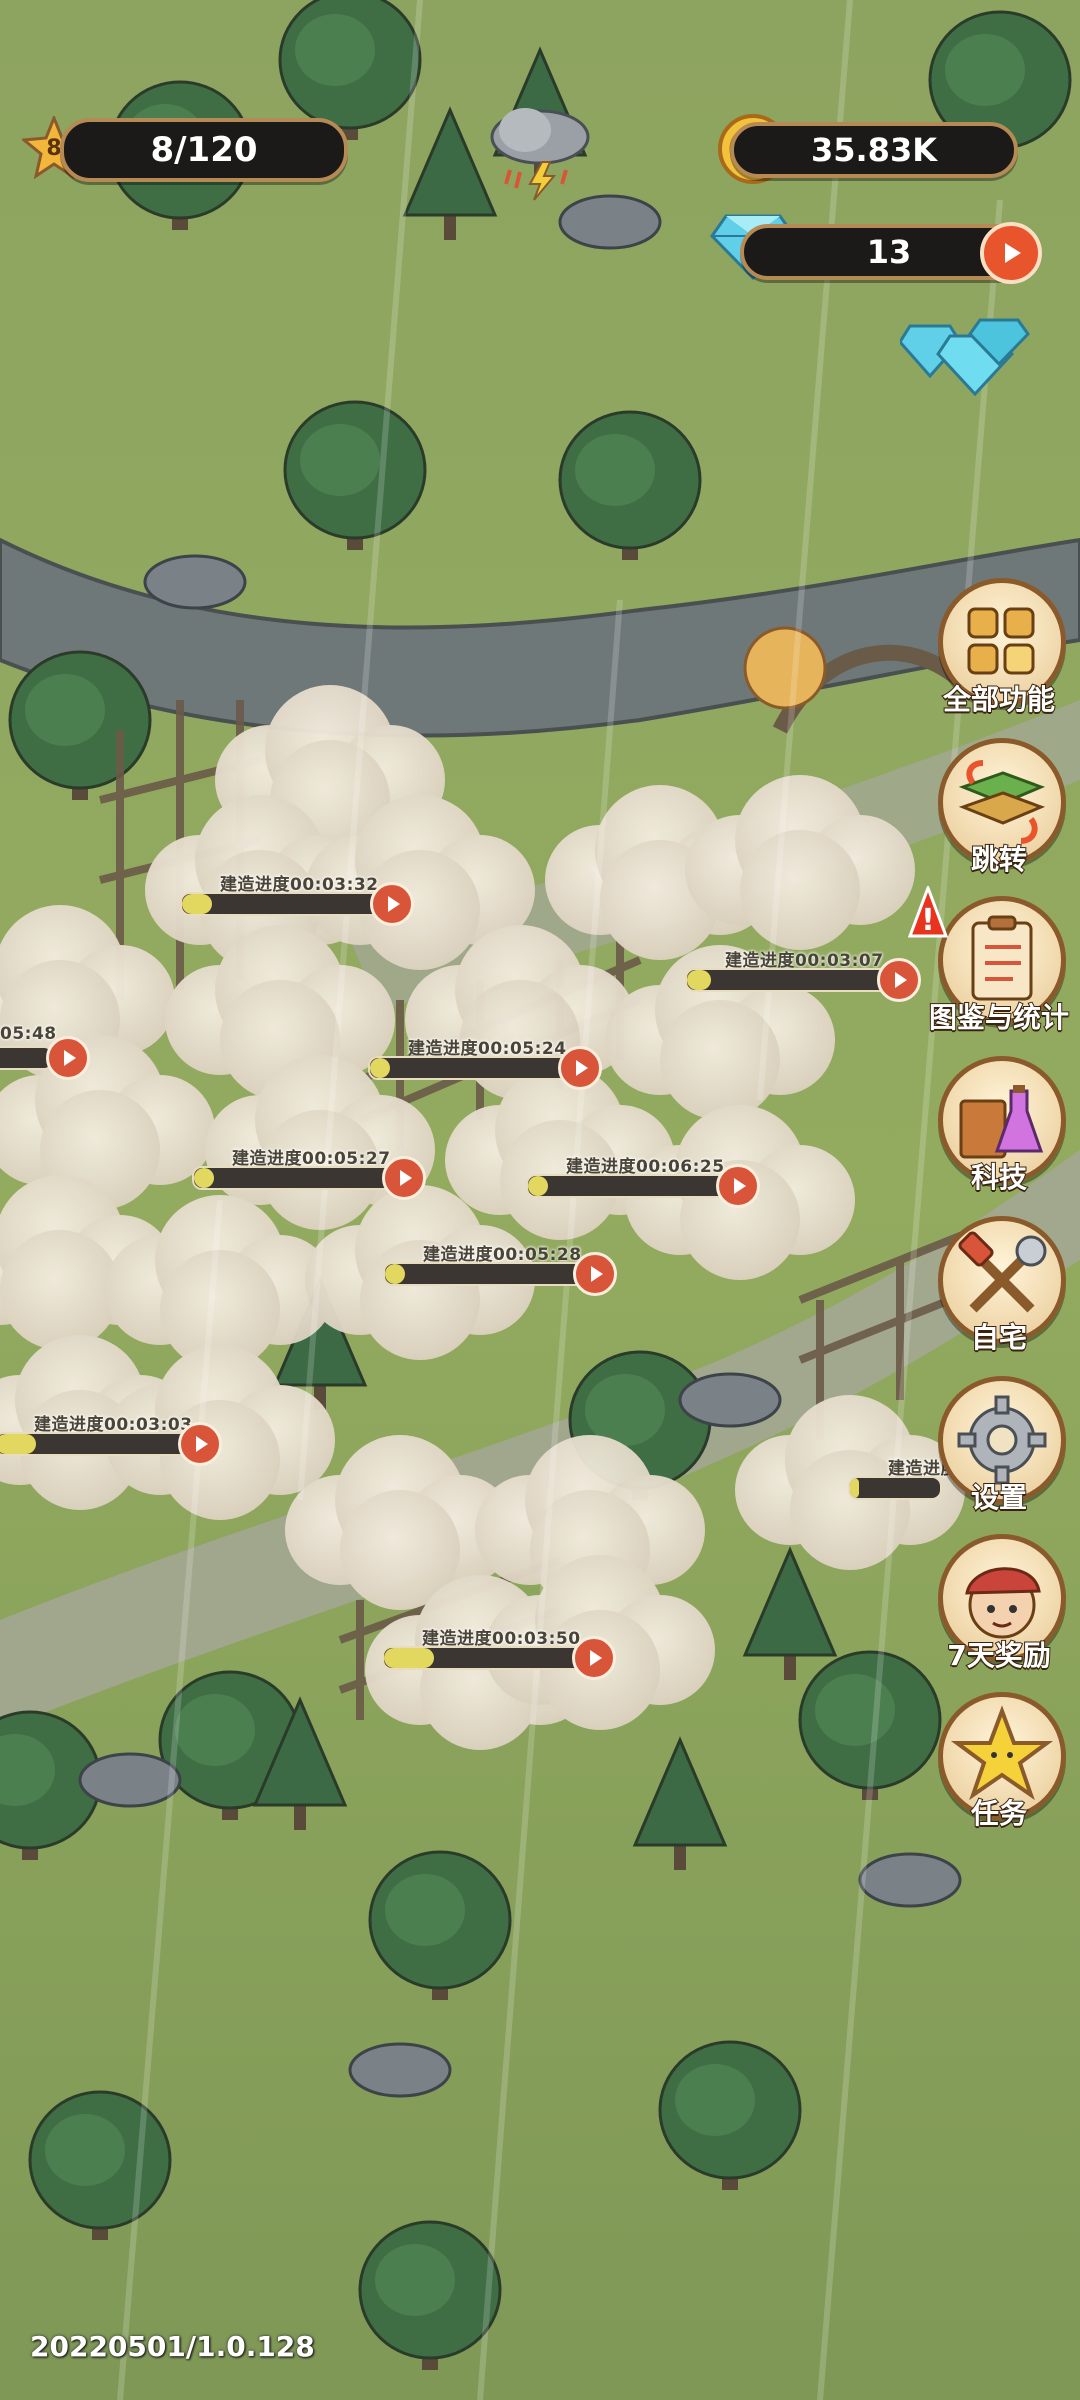 The width and height of the screenshot is (1080, 2400). What do you see at coordinates (889, 252) in the screenshot?
I see `gem-value: 13` at bounding box center [889, 252].